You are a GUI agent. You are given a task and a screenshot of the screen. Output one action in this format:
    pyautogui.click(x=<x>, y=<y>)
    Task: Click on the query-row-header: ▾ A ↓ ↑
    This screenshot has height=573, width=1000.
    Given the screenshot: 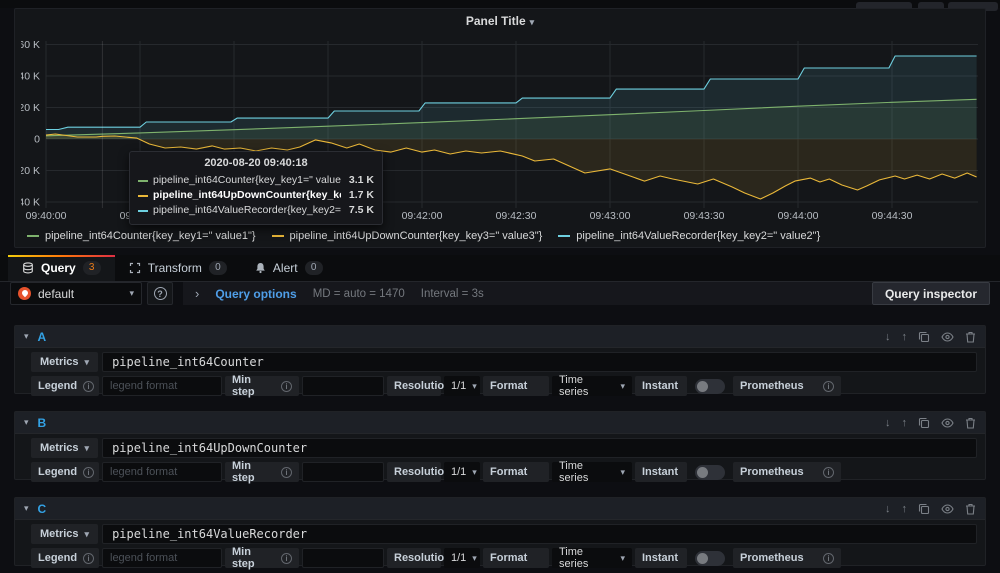 What is the action you would take?
    pyautogui.click(x=500, y=337)
    